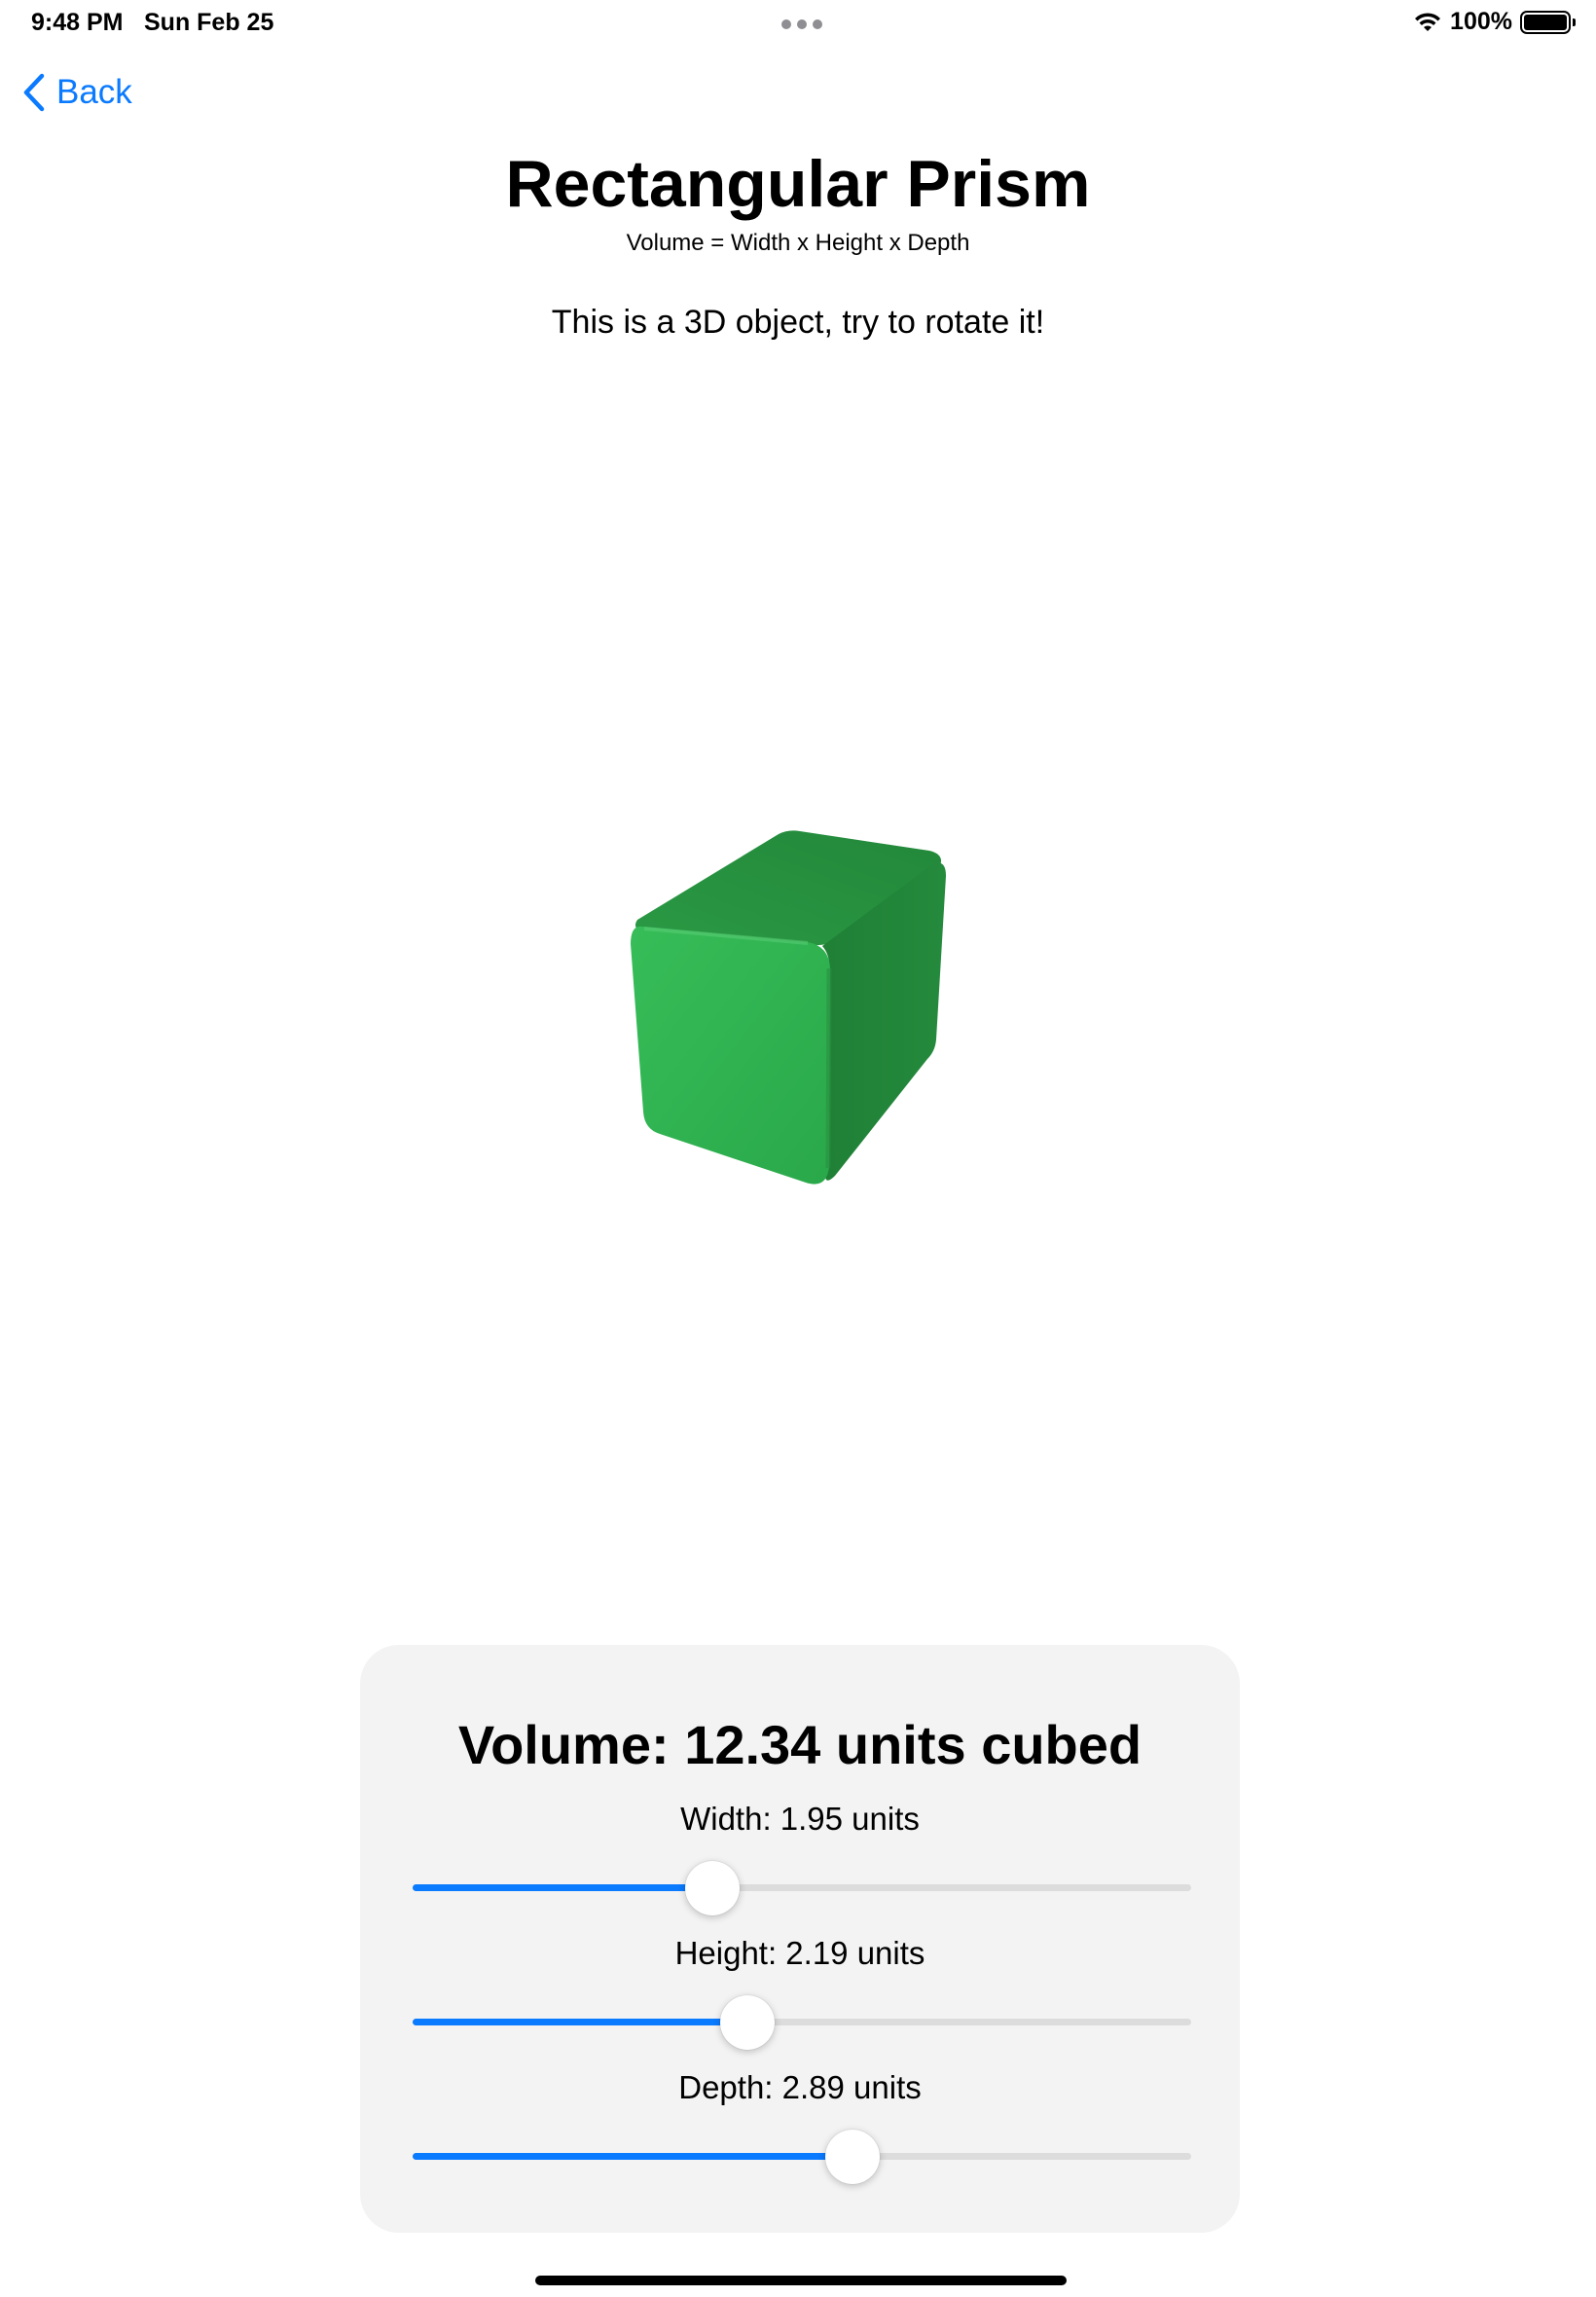 This screenshot has height=2297, width=1596. What do you see at coordinates (800, 2087) in the screenshot?
I see `depth-label: Depth: 2.89 units` at bounding box center [800, 2087].